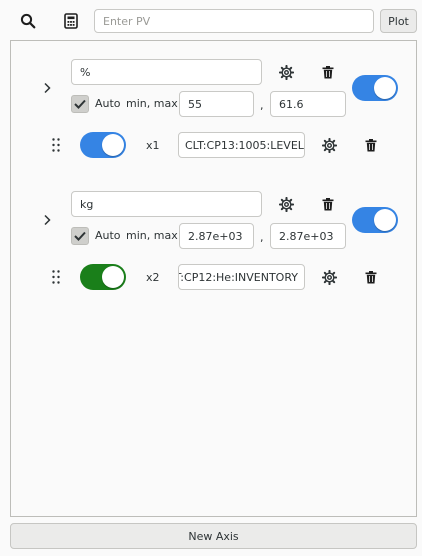 This screenshot has width=422, height=556. What do you see at coordinates (234, 21) in the screenshot?
I see `pv-input: Enter PV` at bounding box center [234, 21].